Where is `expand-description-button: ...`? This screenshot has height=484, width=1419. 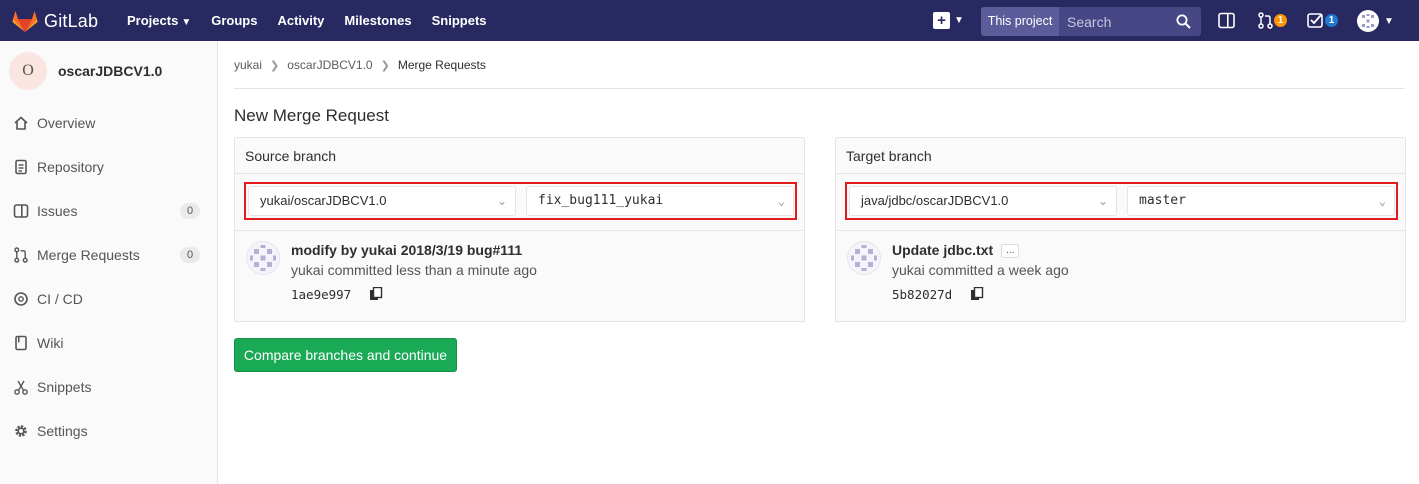 expand-description-button: ... is located at coordinates (1010, 251).